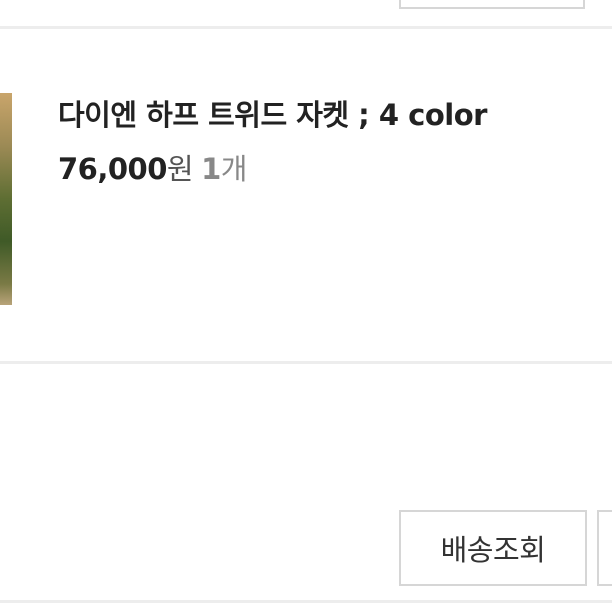 Image resolution: width=612 pixels, height=612 pixels. I want to click on product-title: 다이엔 하프 트위드 자켓 ; 4 color, so click(272, 113).